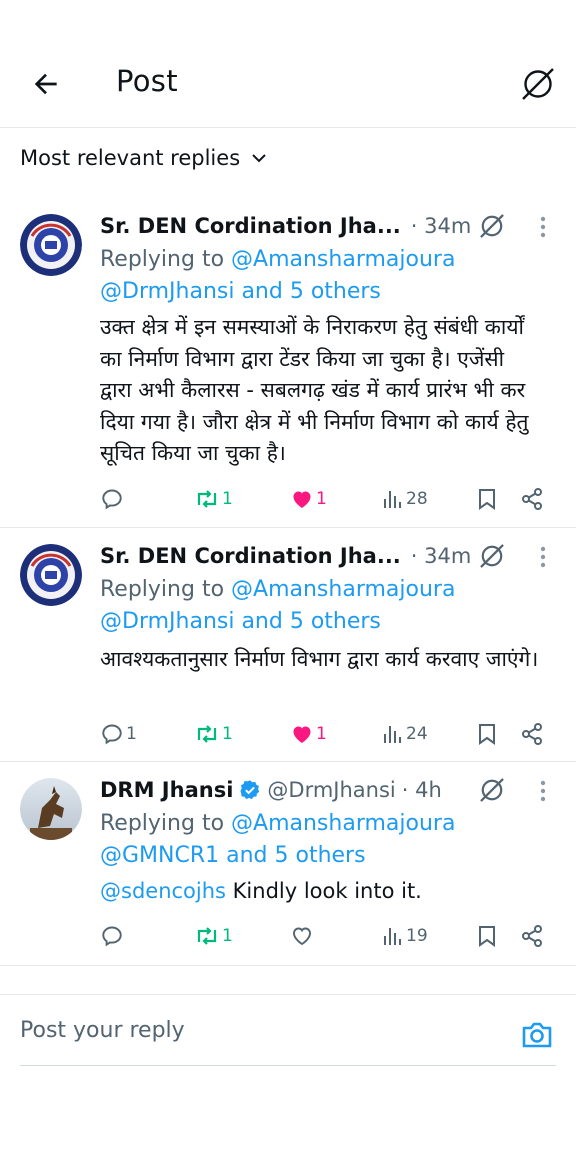 The height and width of the screenshot is (1152, 576). Describe the element at coordinates (405, 734) in the screenshot. I see `views-button: 24` at that location.